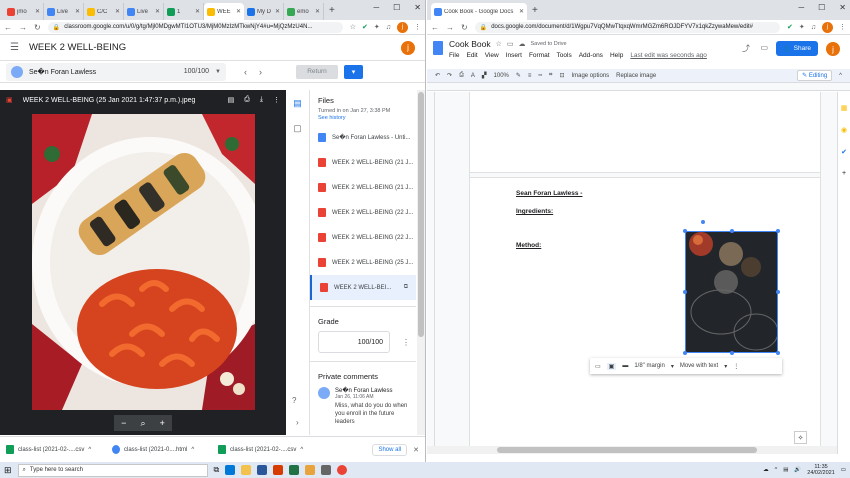 The width and height of the screenshot is (850, 478). Describe the element at coordinates (484, 75) in the screenshot. I see `paint-format-icon: ▞` at that location.